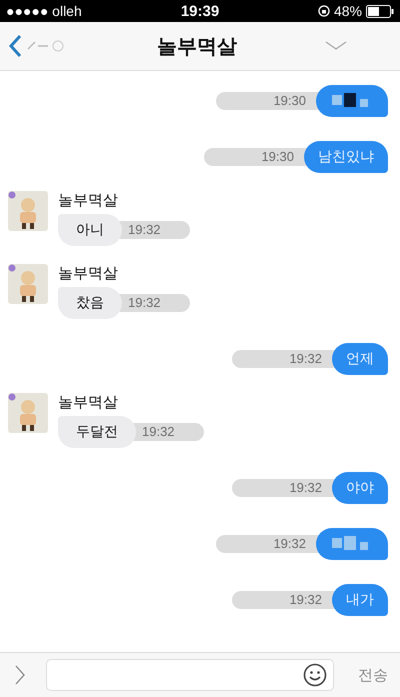 Image resolution: width=400 pixels, height=697 pixels. I want to click on clock-time: 19:39, so click(200, 11).